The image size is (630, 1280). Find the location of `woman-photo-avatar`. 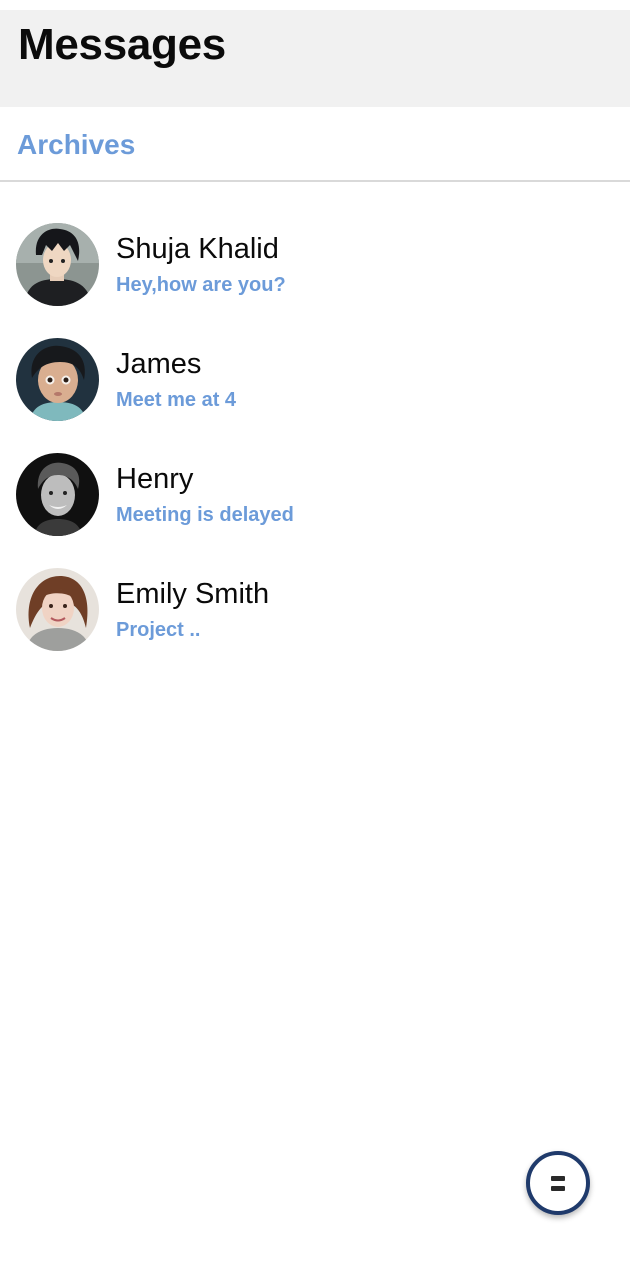

woman-photo-avatar is located at coordinates (57, 609).